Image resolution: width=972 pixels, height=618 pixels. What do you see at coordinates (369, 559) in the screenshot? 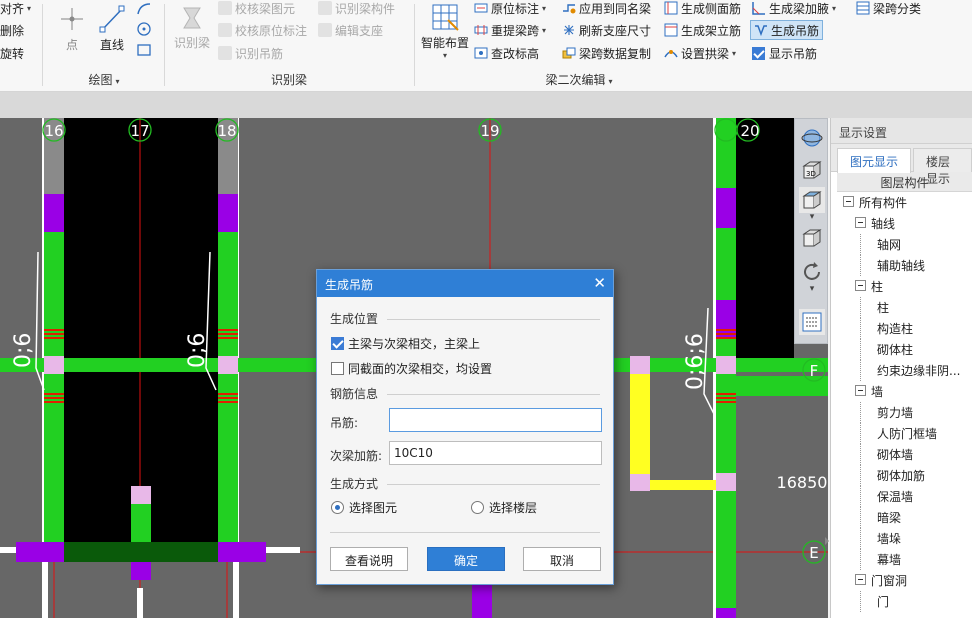
I see `help-button: 查看说明` at bounding box center [369, 559].